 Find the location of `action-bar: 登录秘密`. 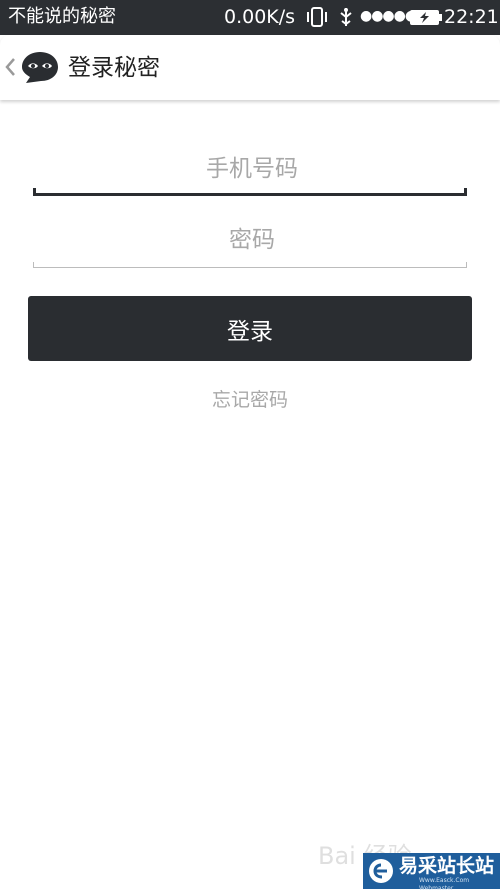

action-bar: 登录秘密 is located at coordinates (250, 67).